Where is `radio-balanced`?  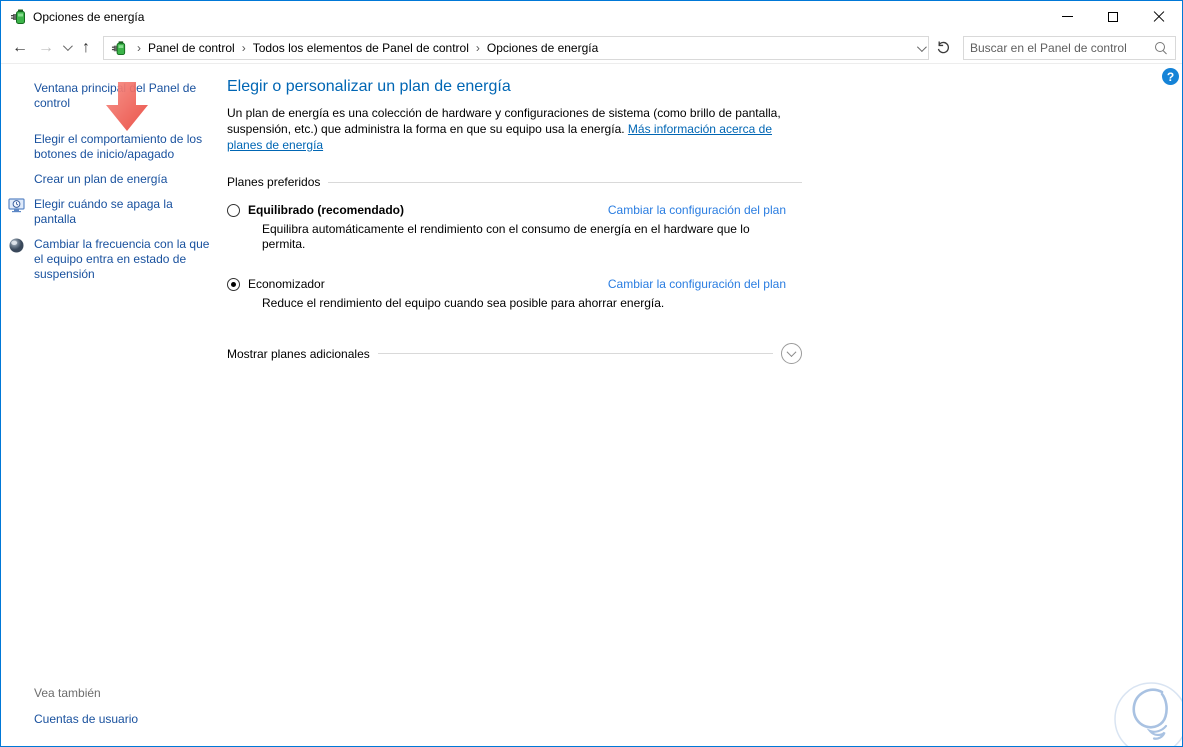
radio-balanced is located at coordinates (233, 210).